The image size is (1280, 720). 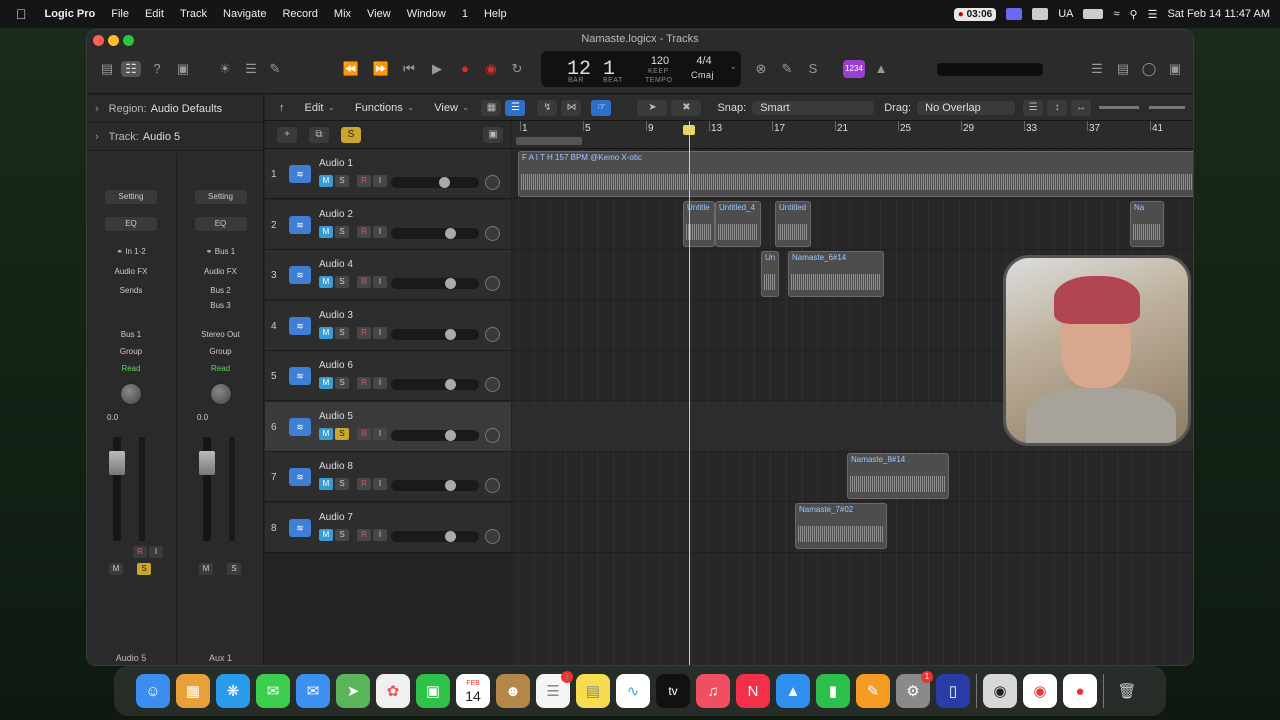 I want to click on metronome-icon: ▲, so click(x=881, y=69).